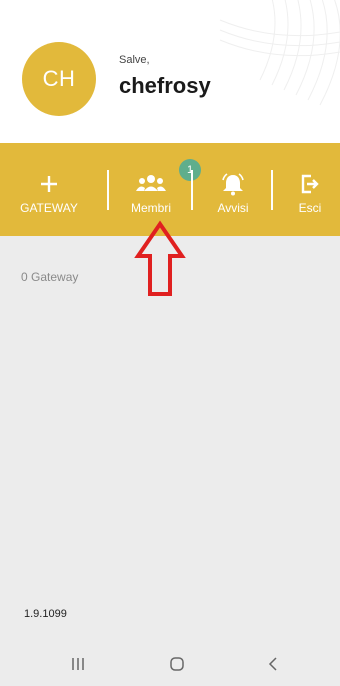  I want to click on avvisi-button: Avvisi, so click(233, 189).